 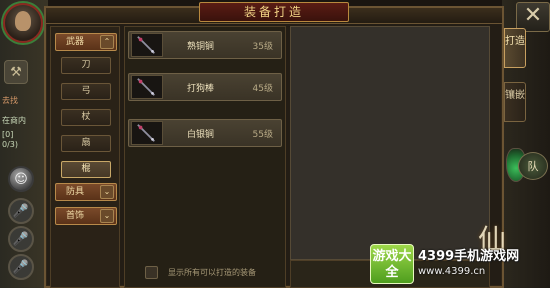 I want to click on emoji-icon: ☺, so click(x=21, y=179).